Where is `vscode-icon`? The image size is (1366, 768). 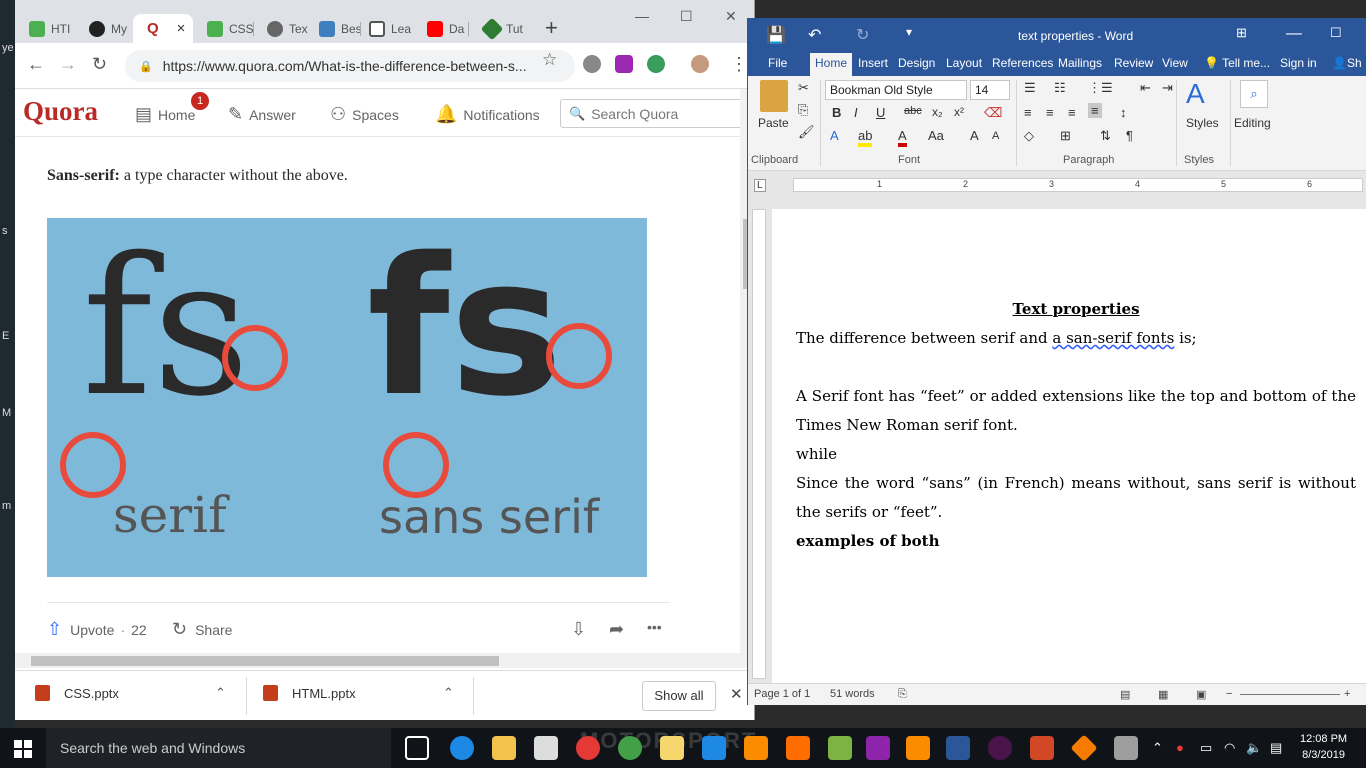 vscode-icon is located at coordinates (714, 748).